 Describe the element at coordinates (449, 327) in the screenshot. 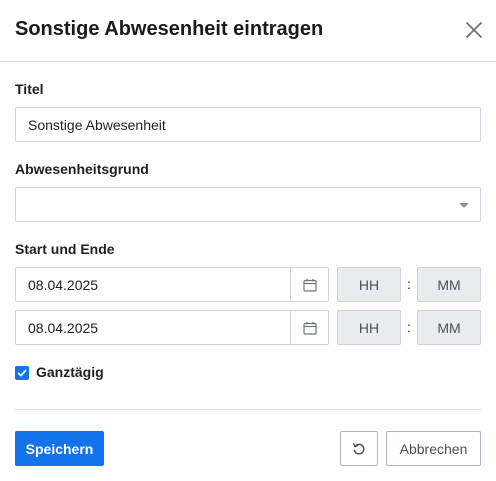

I see `end-minute-input: MM` at that location.